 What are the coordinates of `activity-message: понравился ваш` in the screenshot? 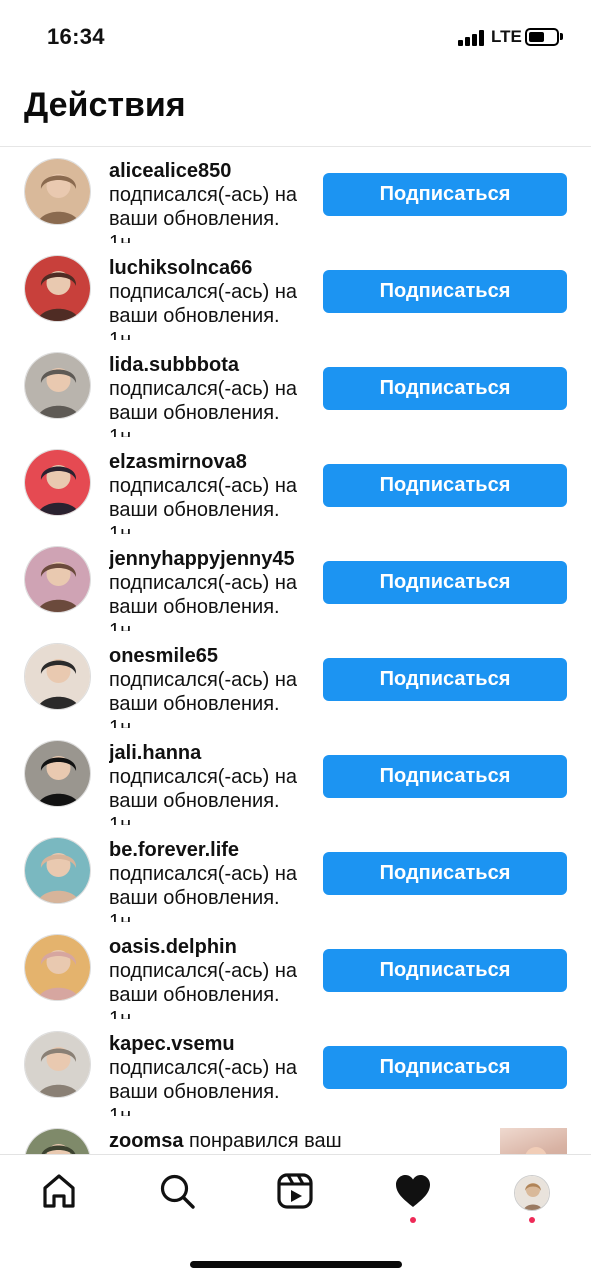 It's located at (265, 1141).